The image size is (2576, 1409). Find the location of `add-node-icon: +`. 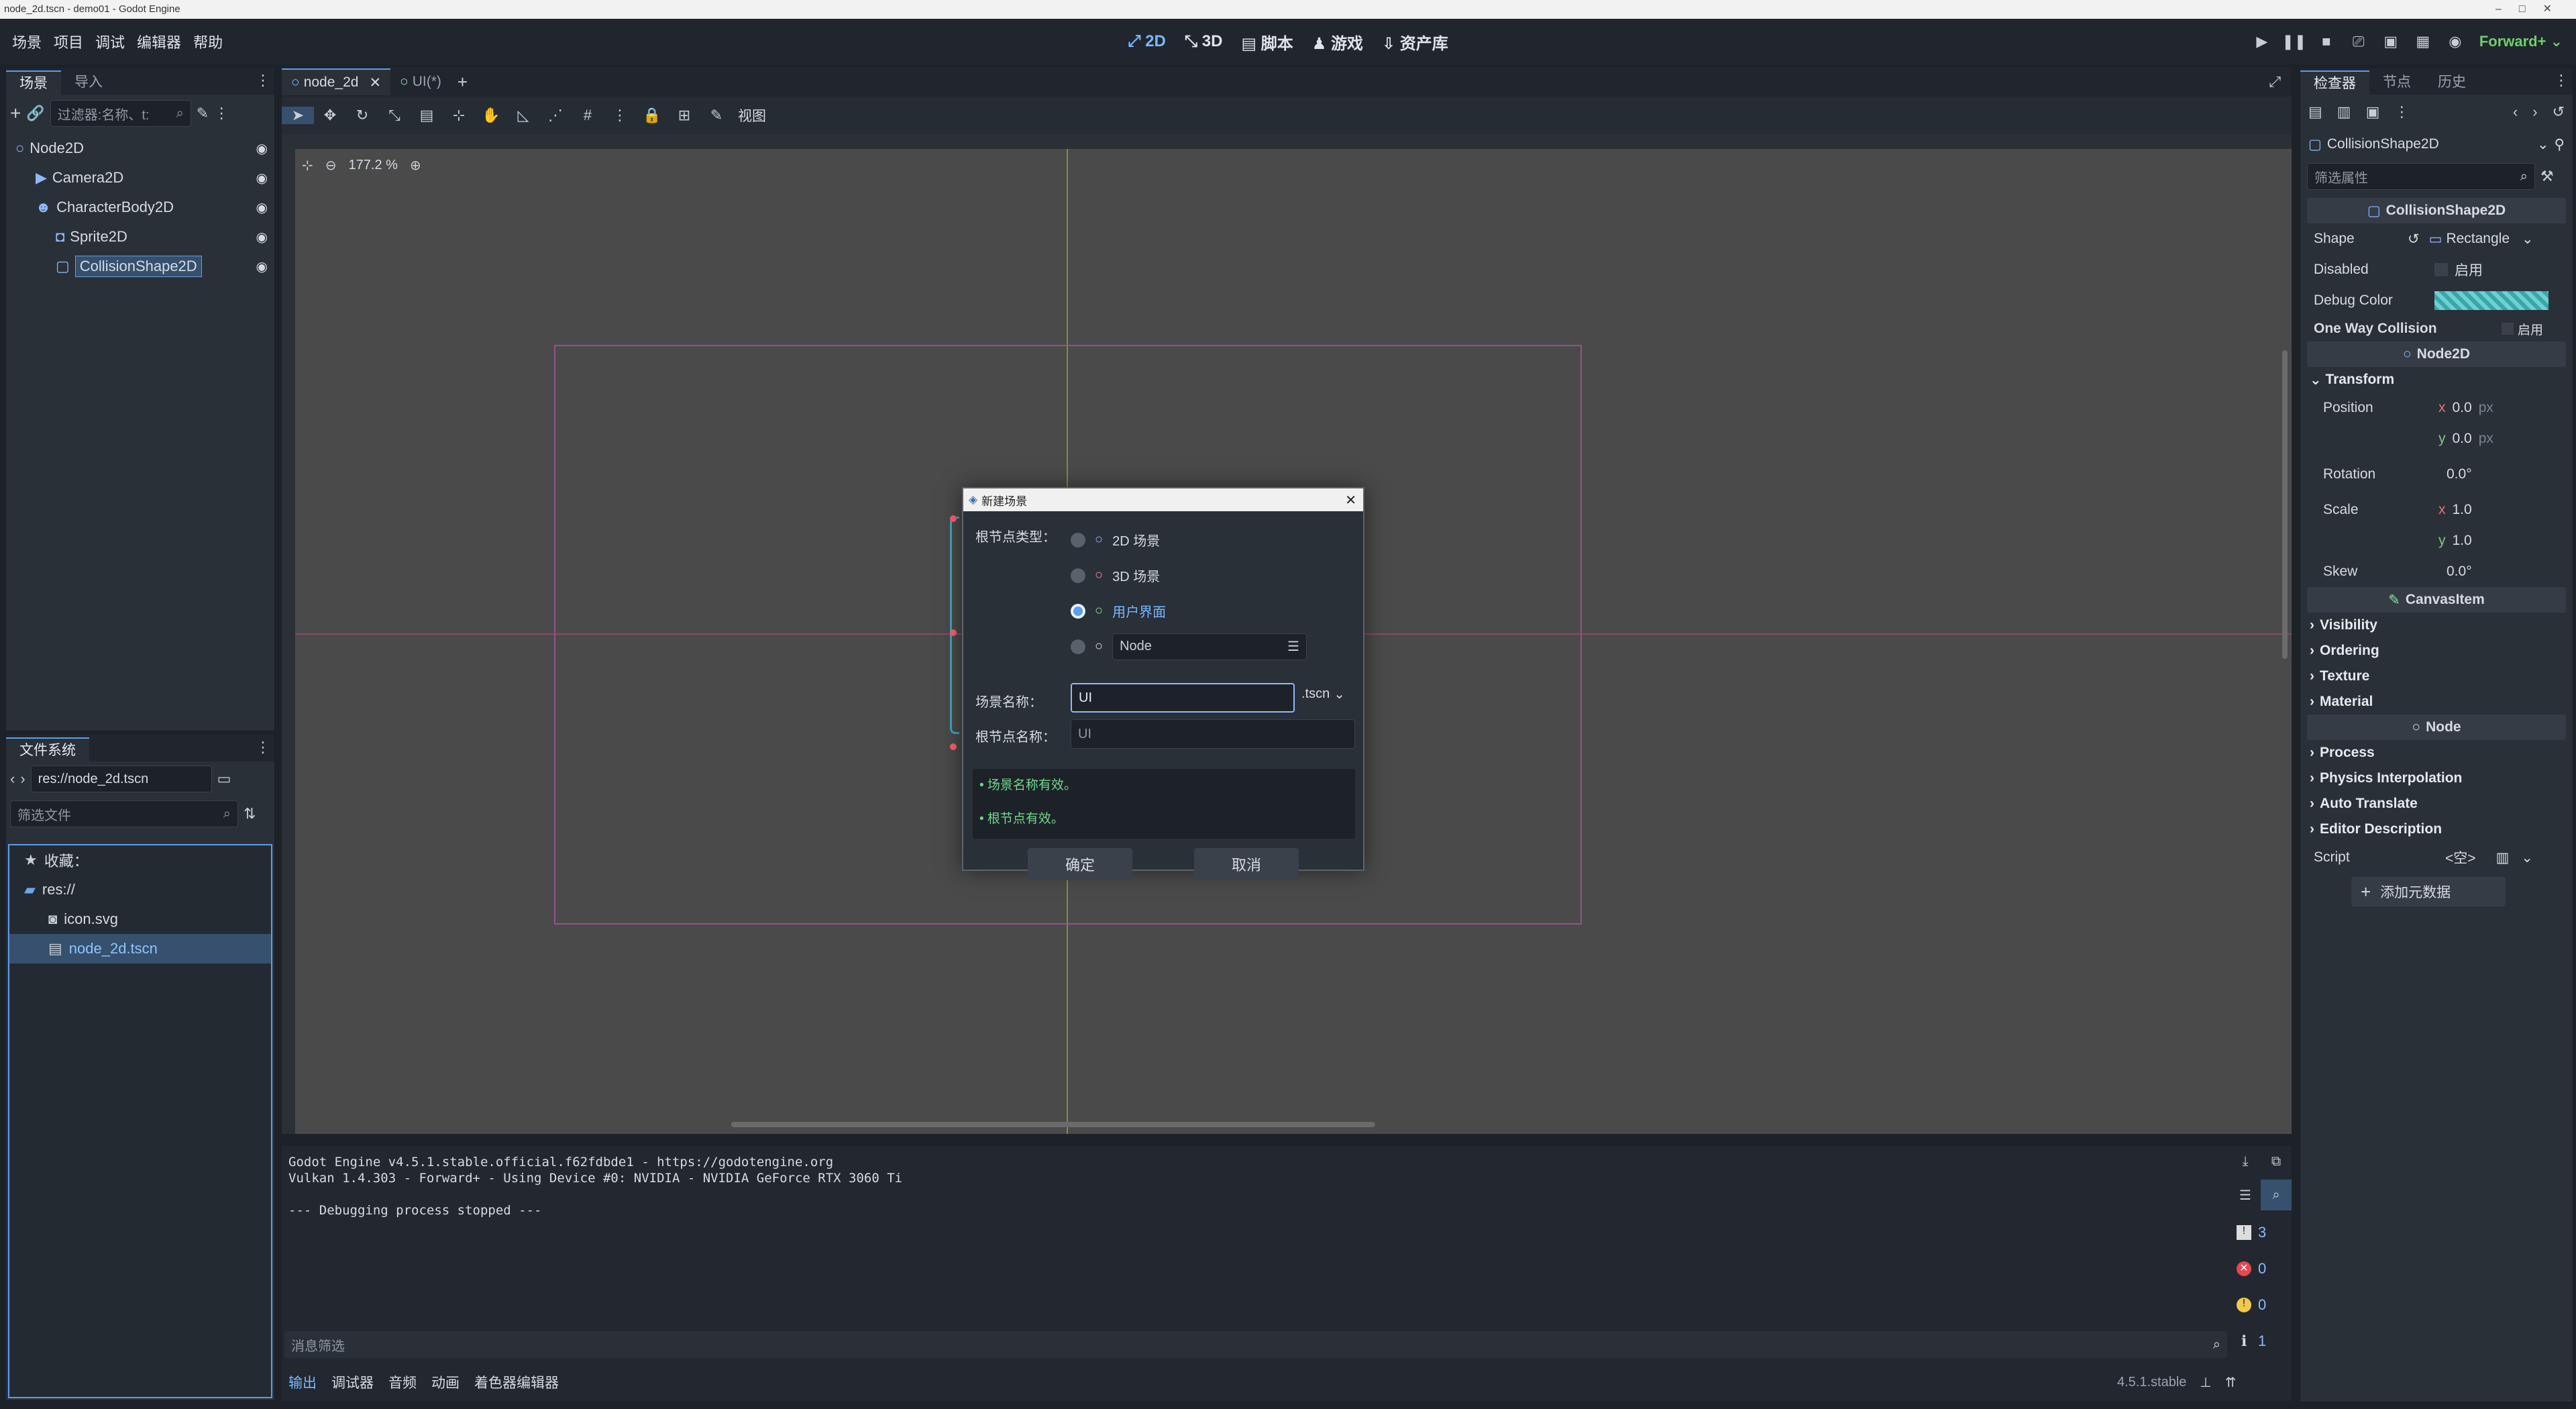

add-node-icon: + is located at coordinates (15, 113).